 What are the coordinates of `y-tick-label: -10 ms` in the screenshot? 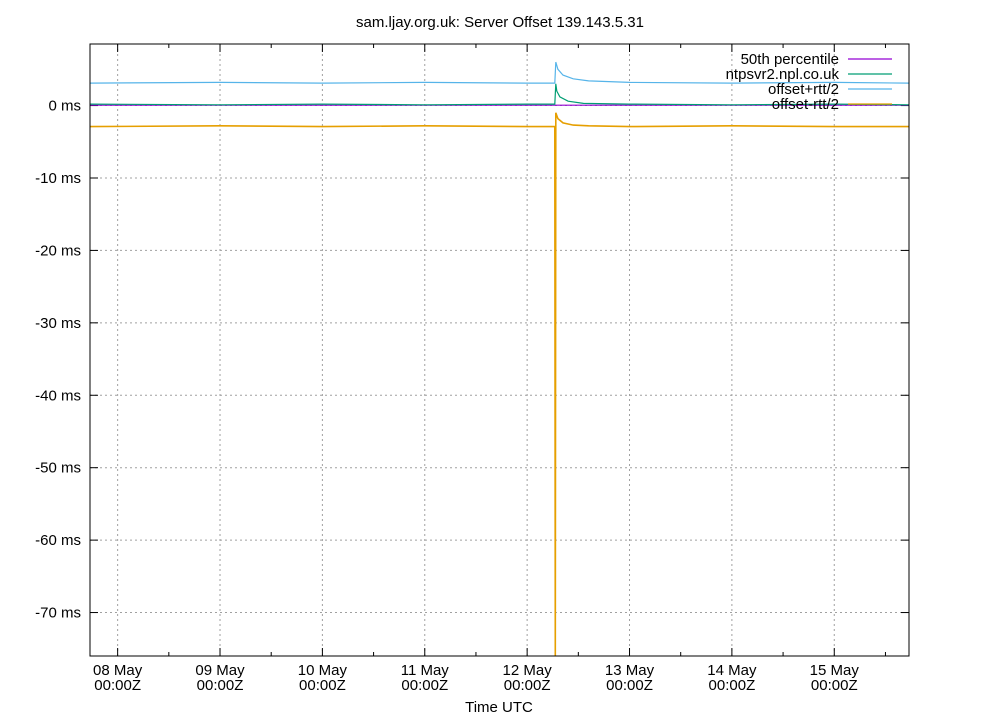 It's located at (58, 178).